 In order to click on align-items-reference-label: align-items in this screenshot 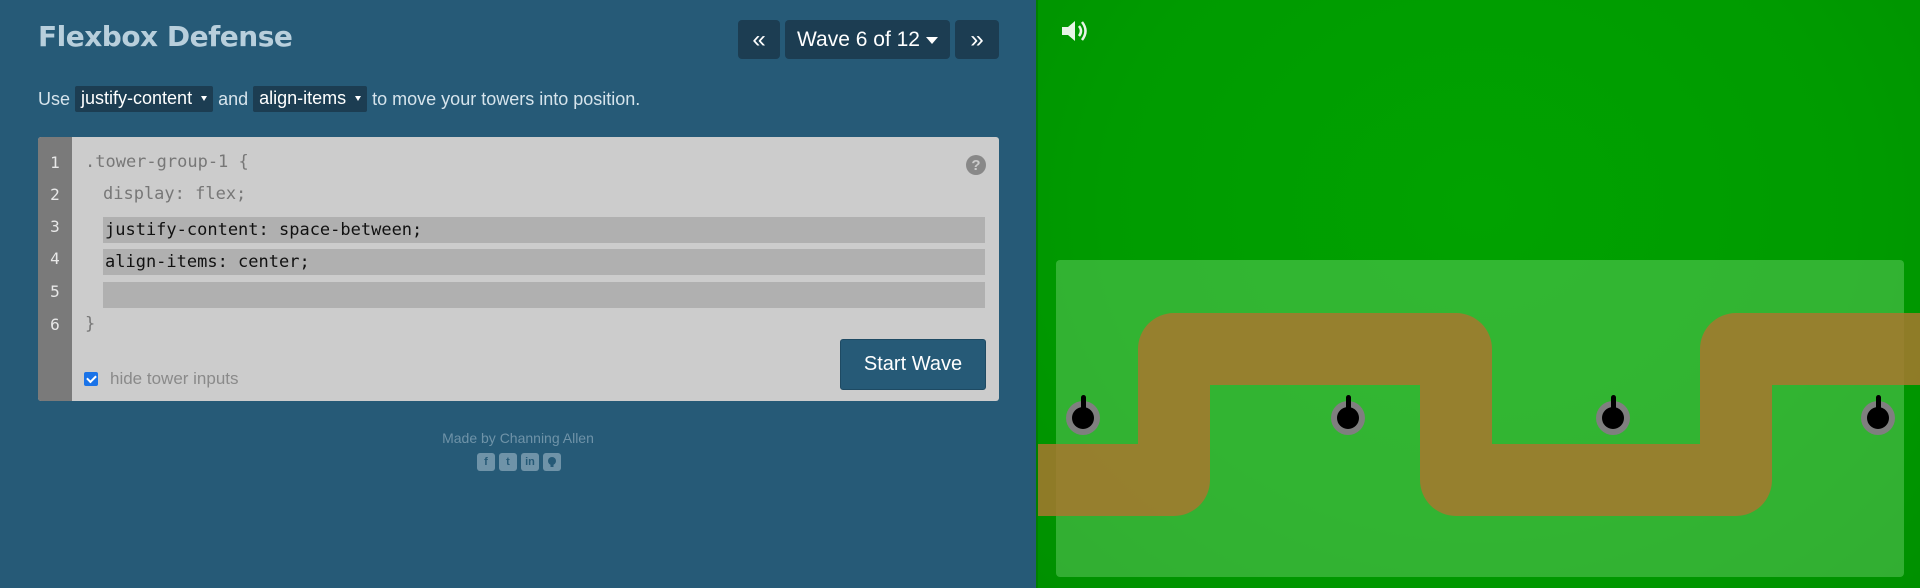, I will do `click(303, 98)`.